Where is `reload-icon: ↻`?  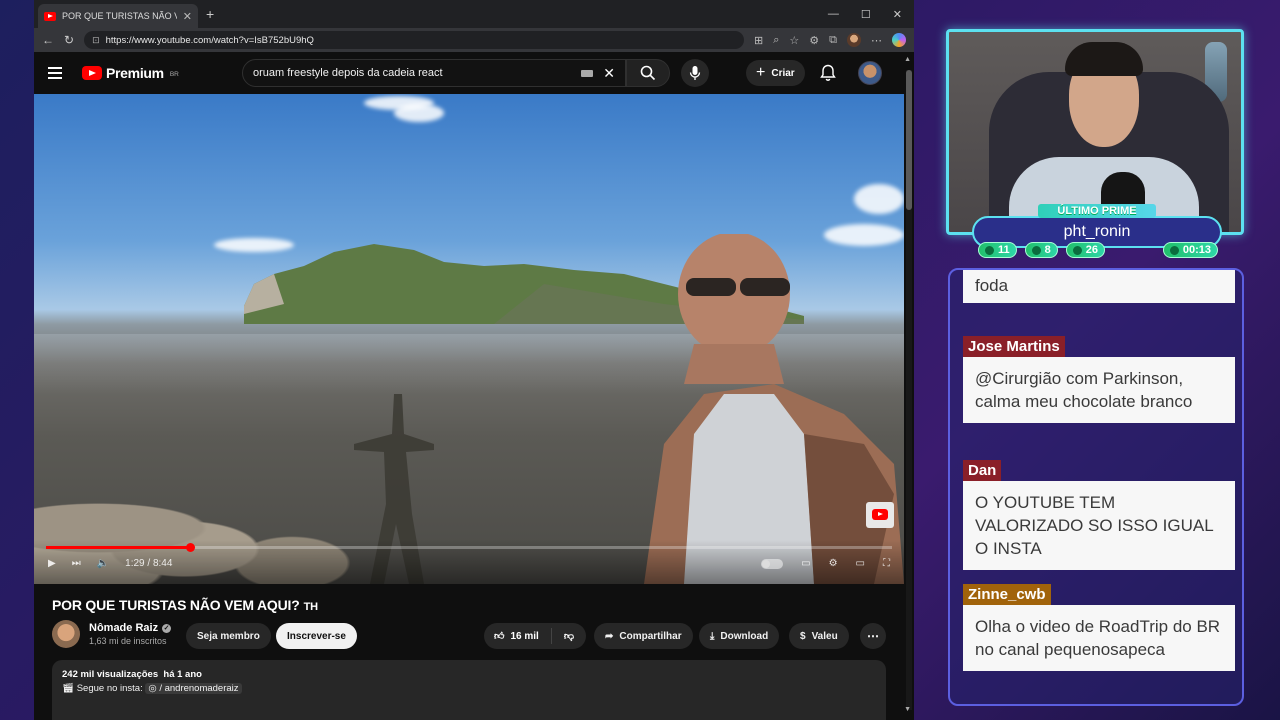 reload-icon: ↻ is located at coordinates (69, 40).